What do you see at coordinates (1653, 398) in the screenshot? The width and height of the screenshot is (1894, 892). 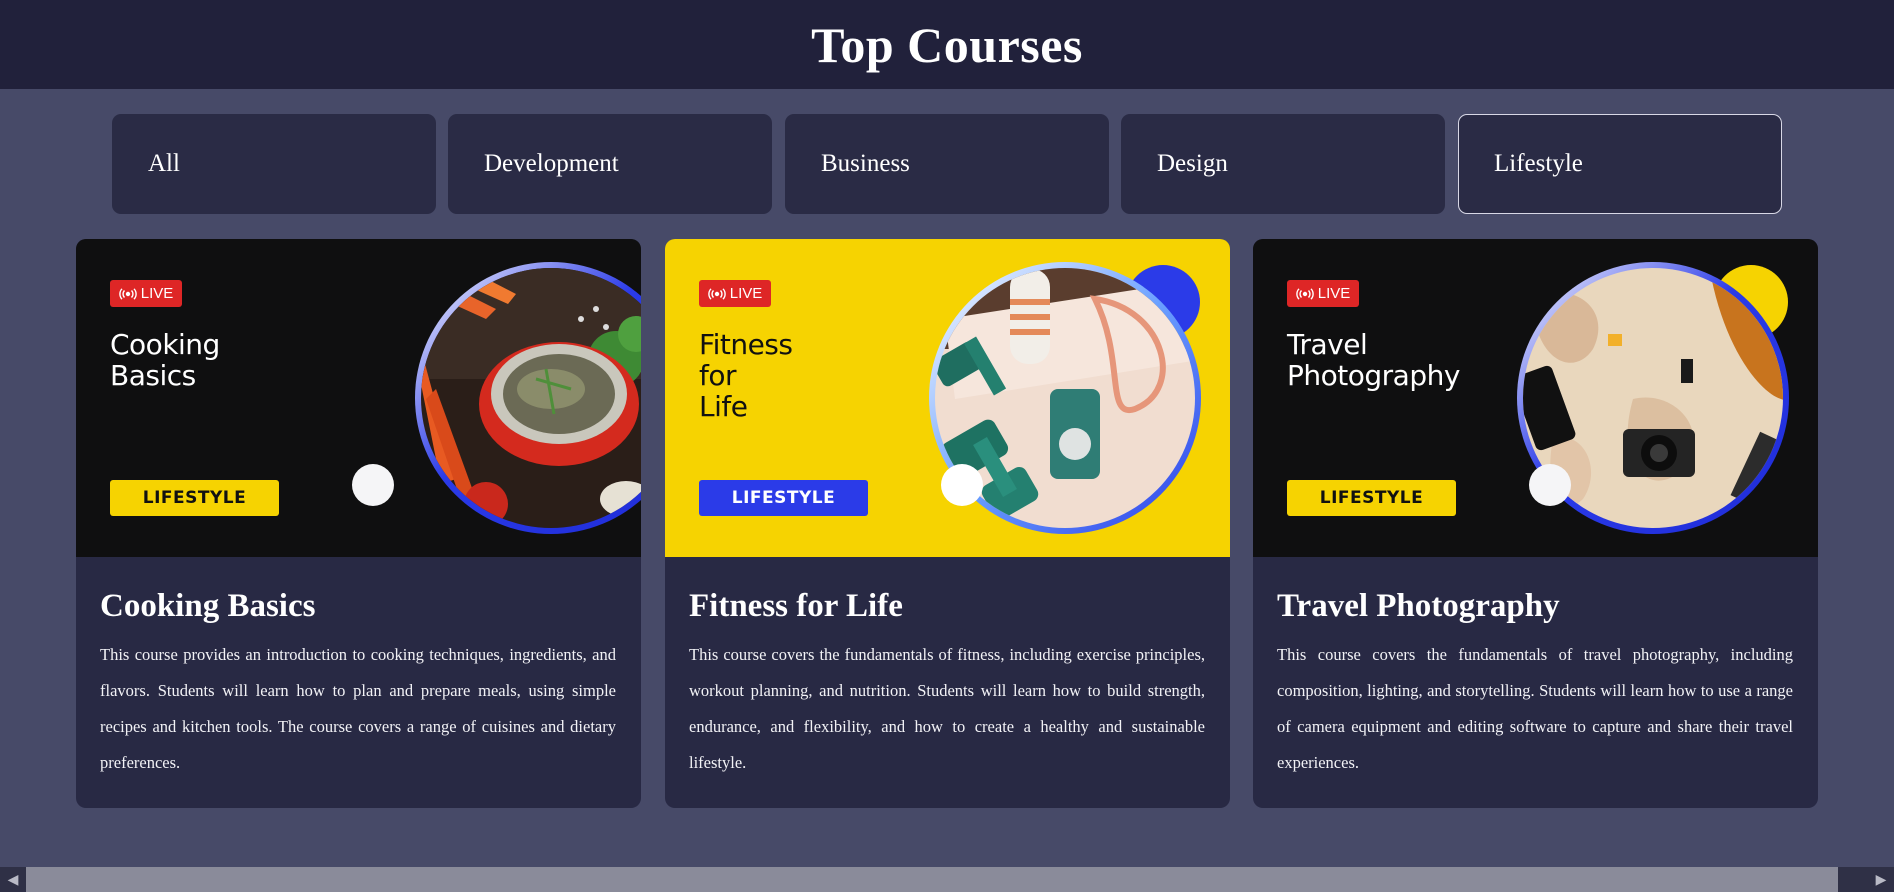 I see `travel-map-camera-photo` at bounding box center [1653, 398].